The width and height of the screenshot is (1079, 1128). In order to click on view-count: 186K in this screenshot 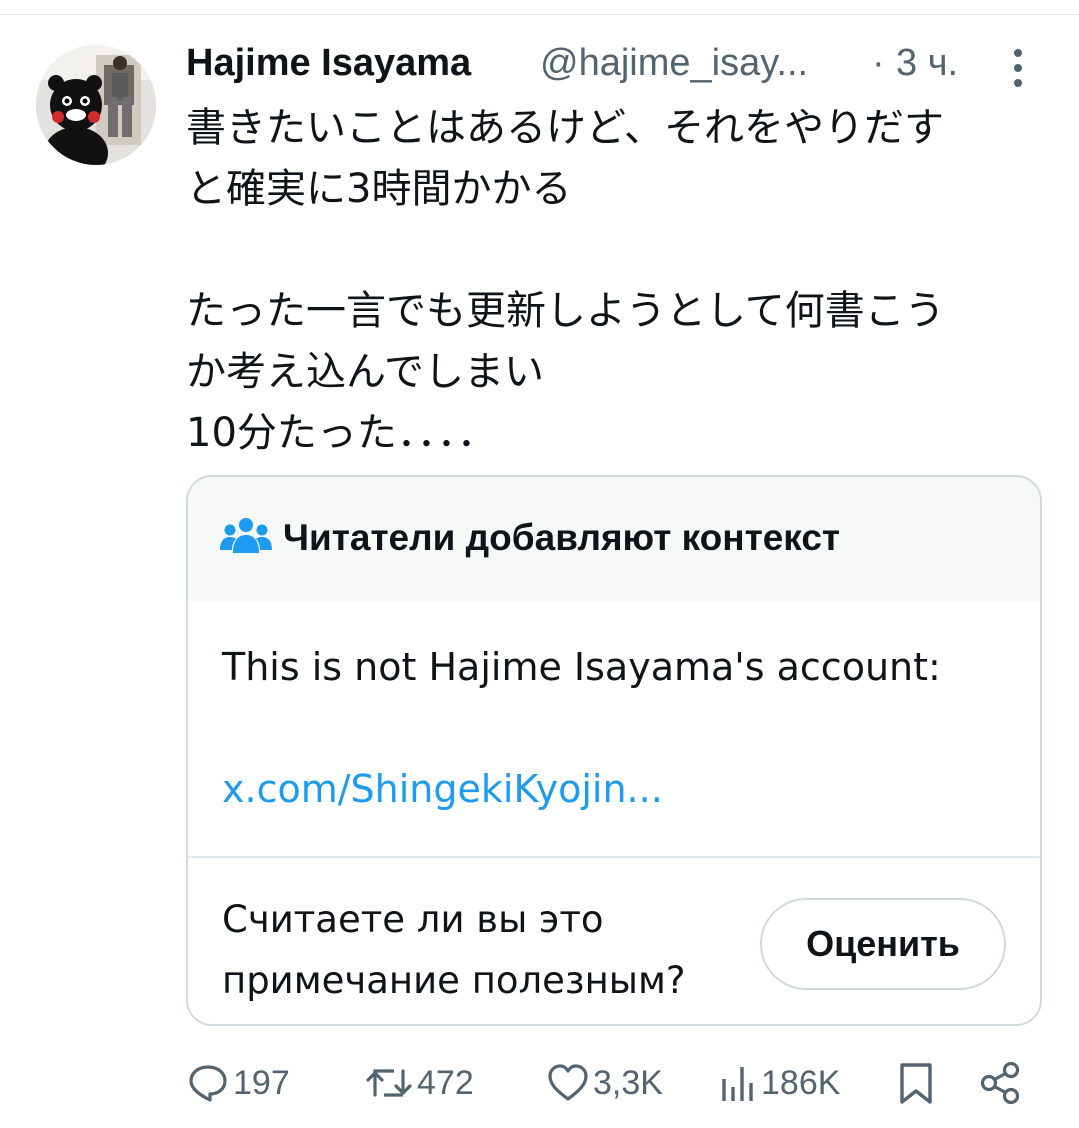, I will do `click(801, 1082)`.